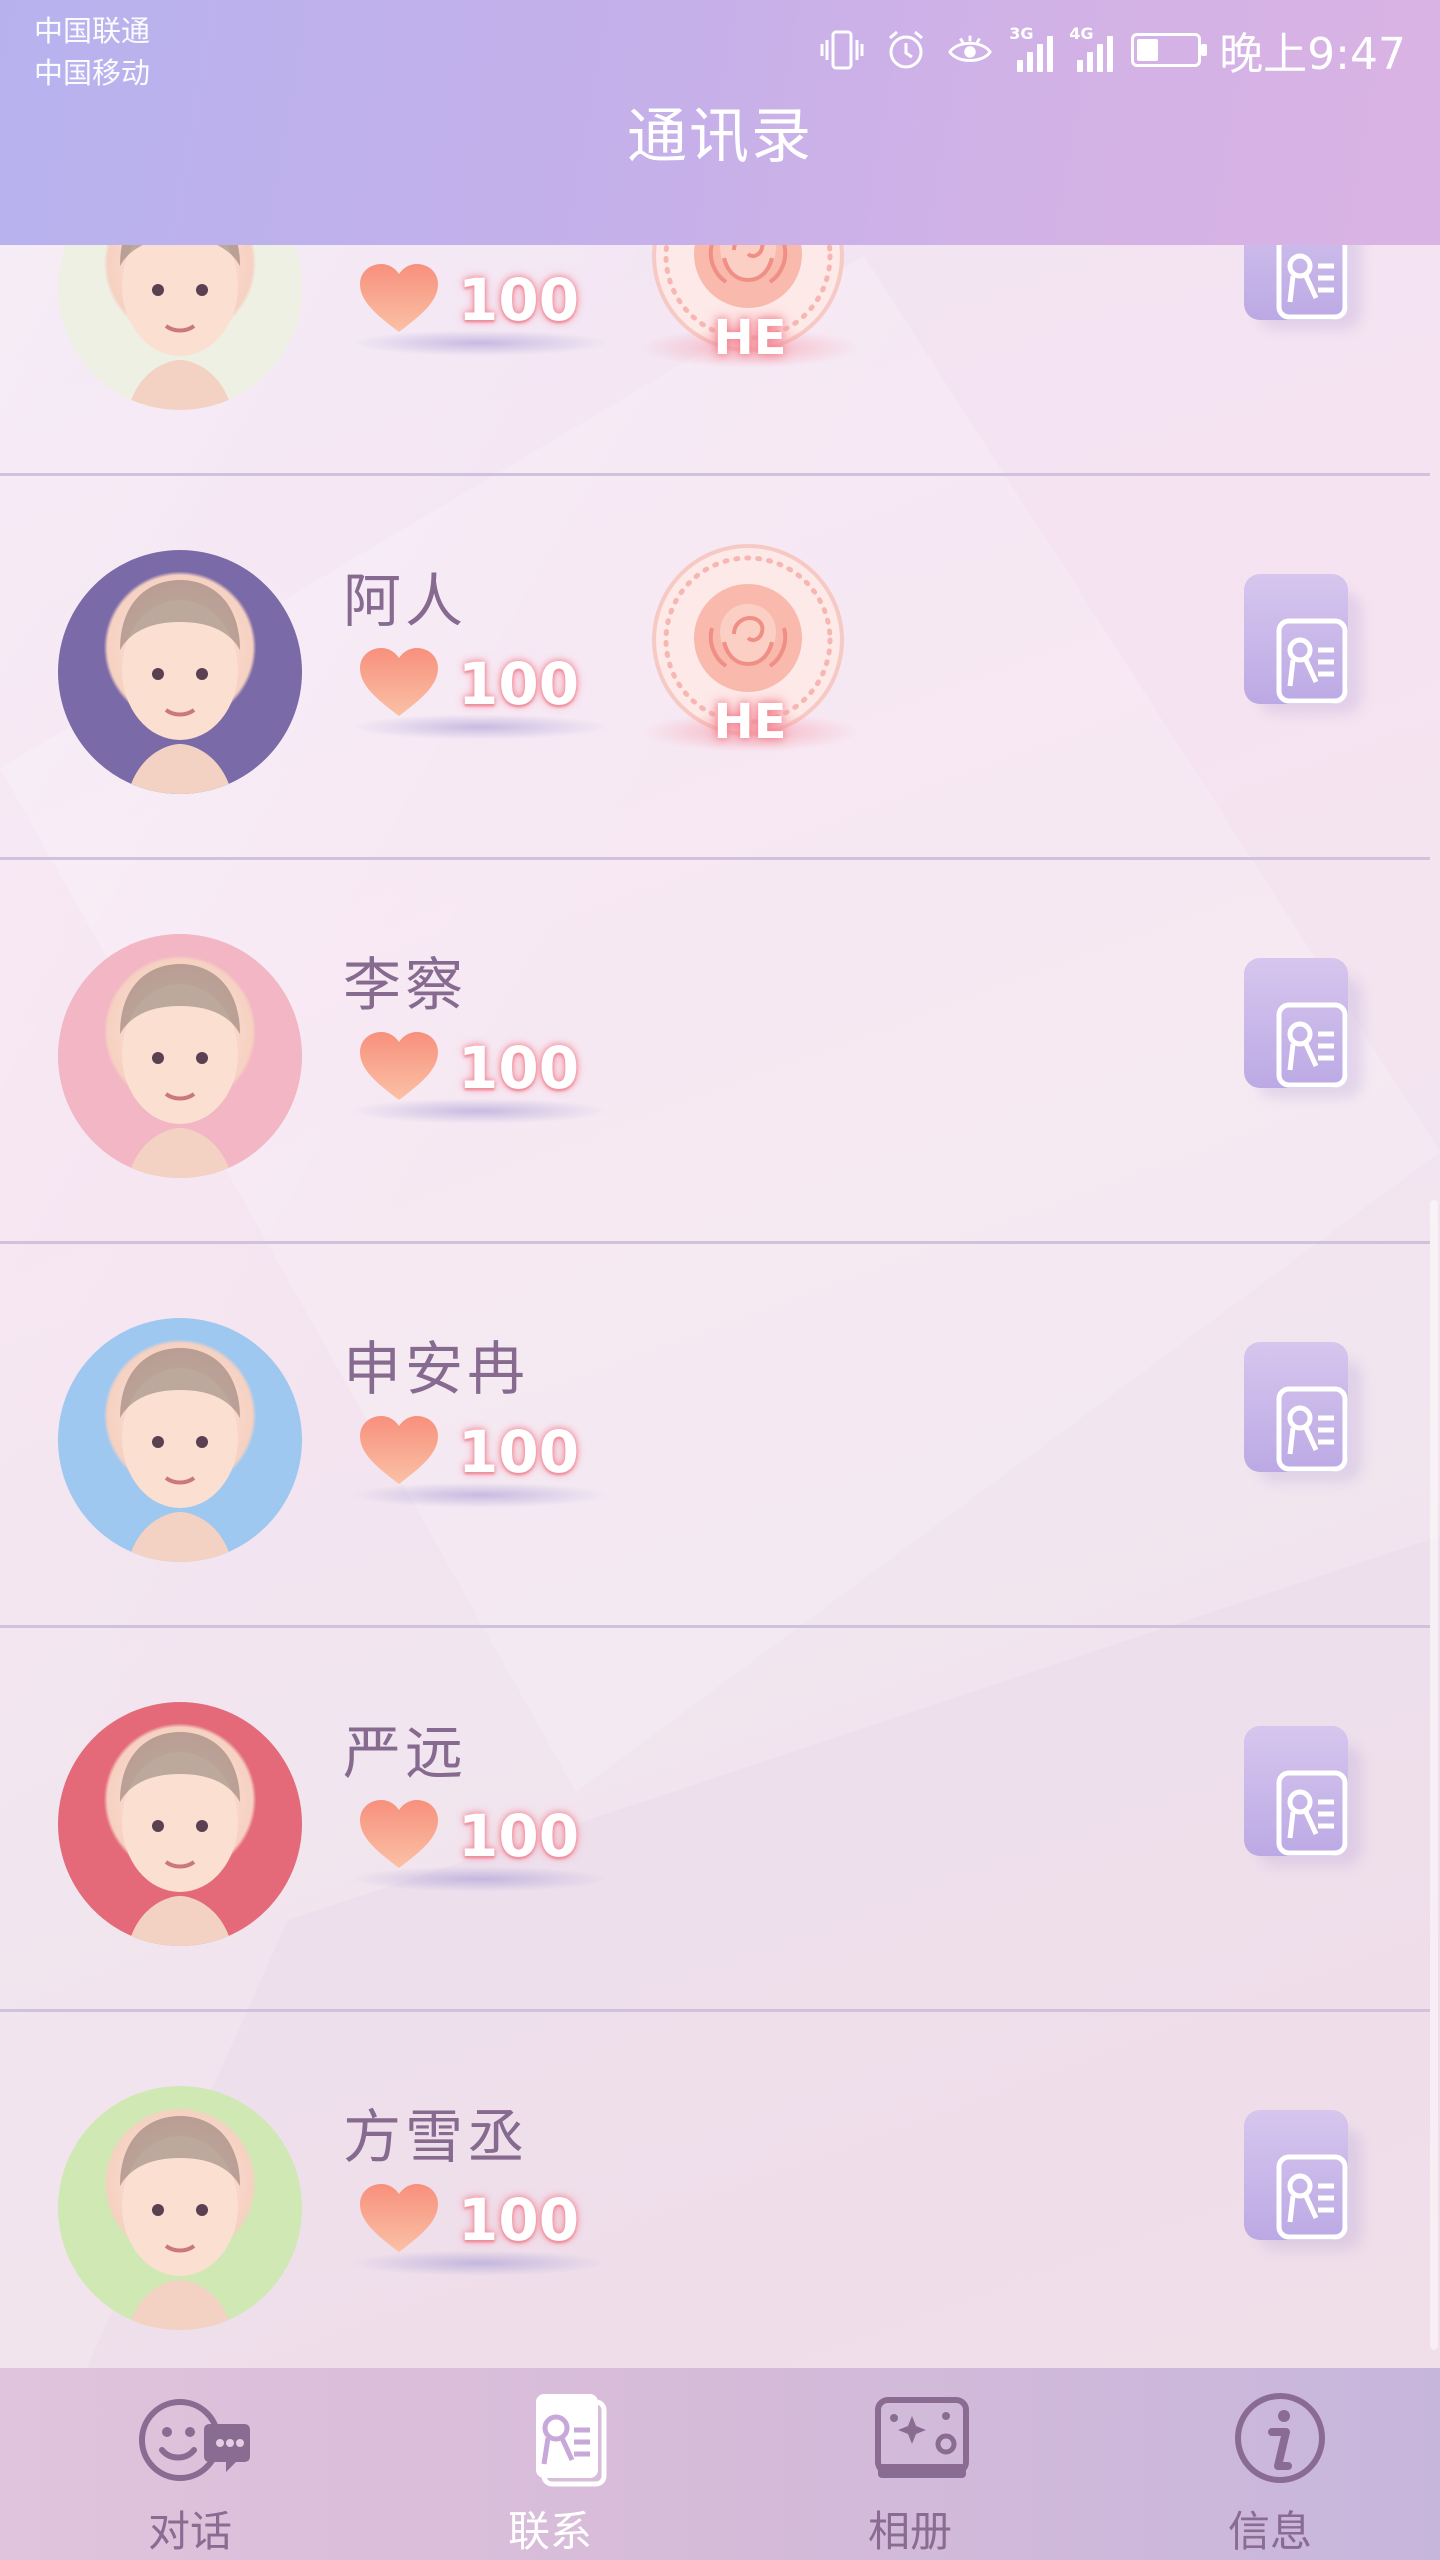 The width and height of the screenshot is (1440, 2560). Describe the element at coordinates (92, 31) in the screenshot. I see `carrier-1: 中国联通` at that location.